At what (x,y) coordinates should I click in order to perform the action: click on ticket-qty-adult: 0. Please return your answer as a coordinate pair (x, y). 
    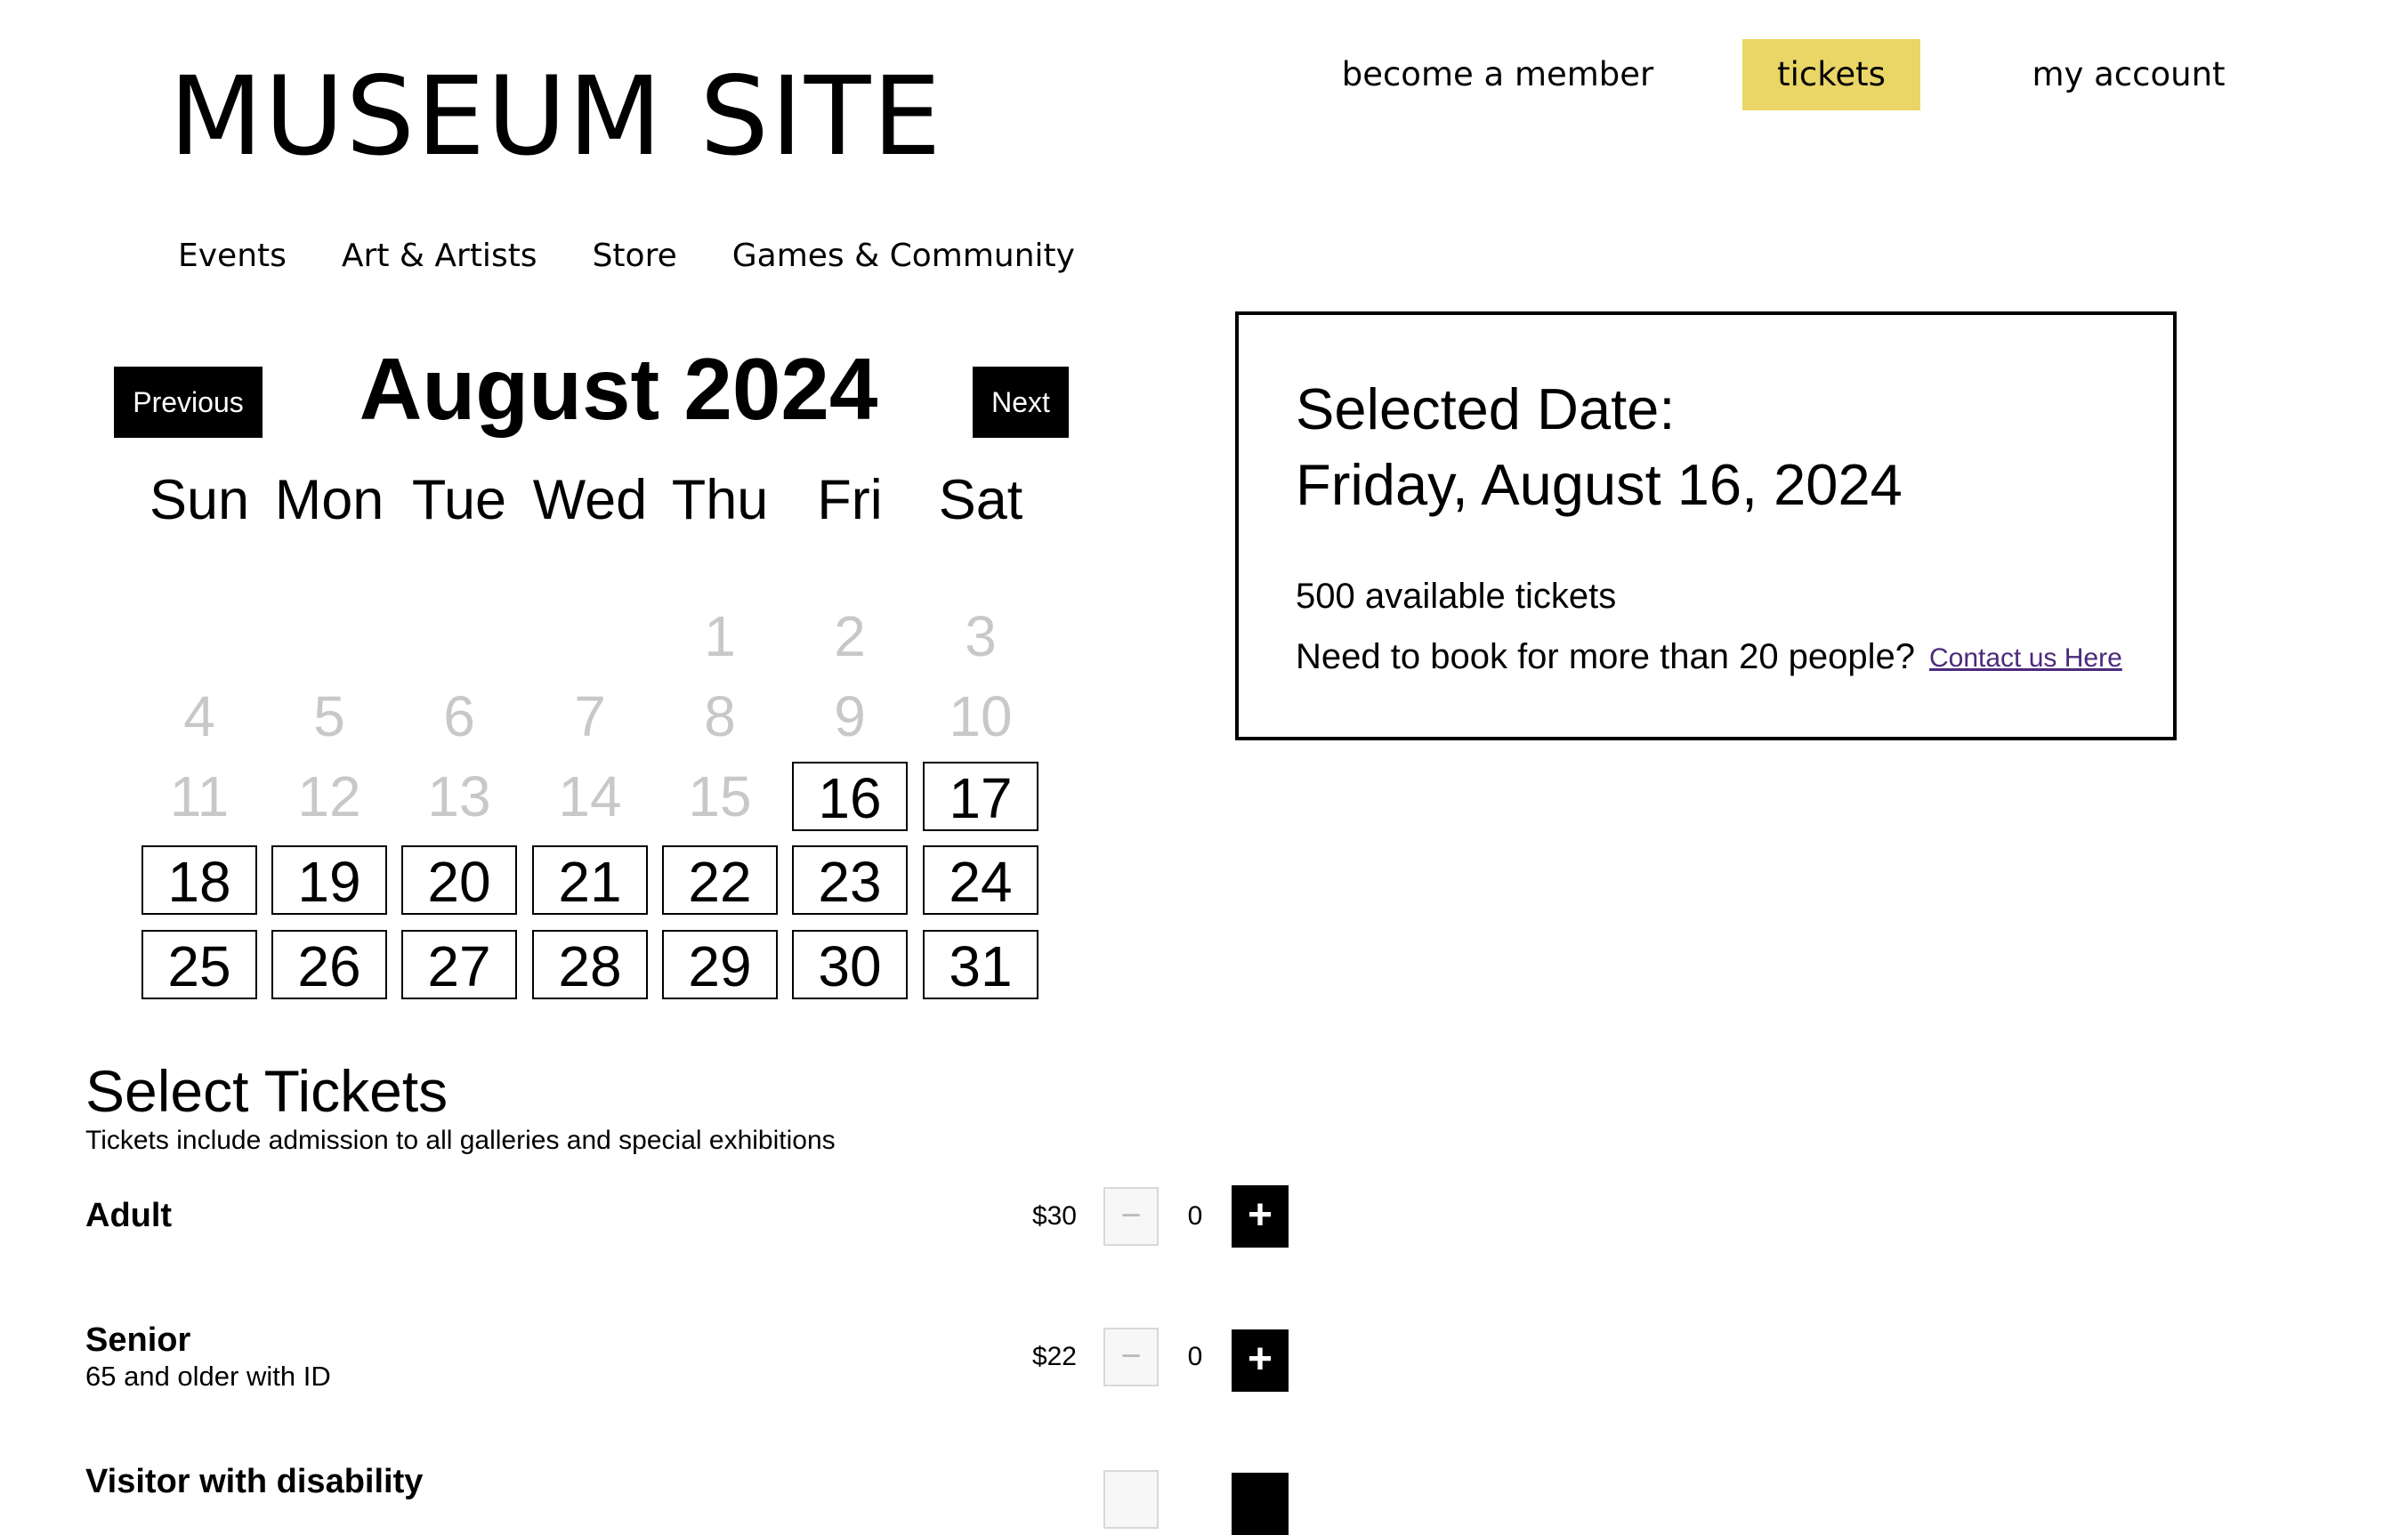
    Looking at the image, I should click on (1195, 1216).